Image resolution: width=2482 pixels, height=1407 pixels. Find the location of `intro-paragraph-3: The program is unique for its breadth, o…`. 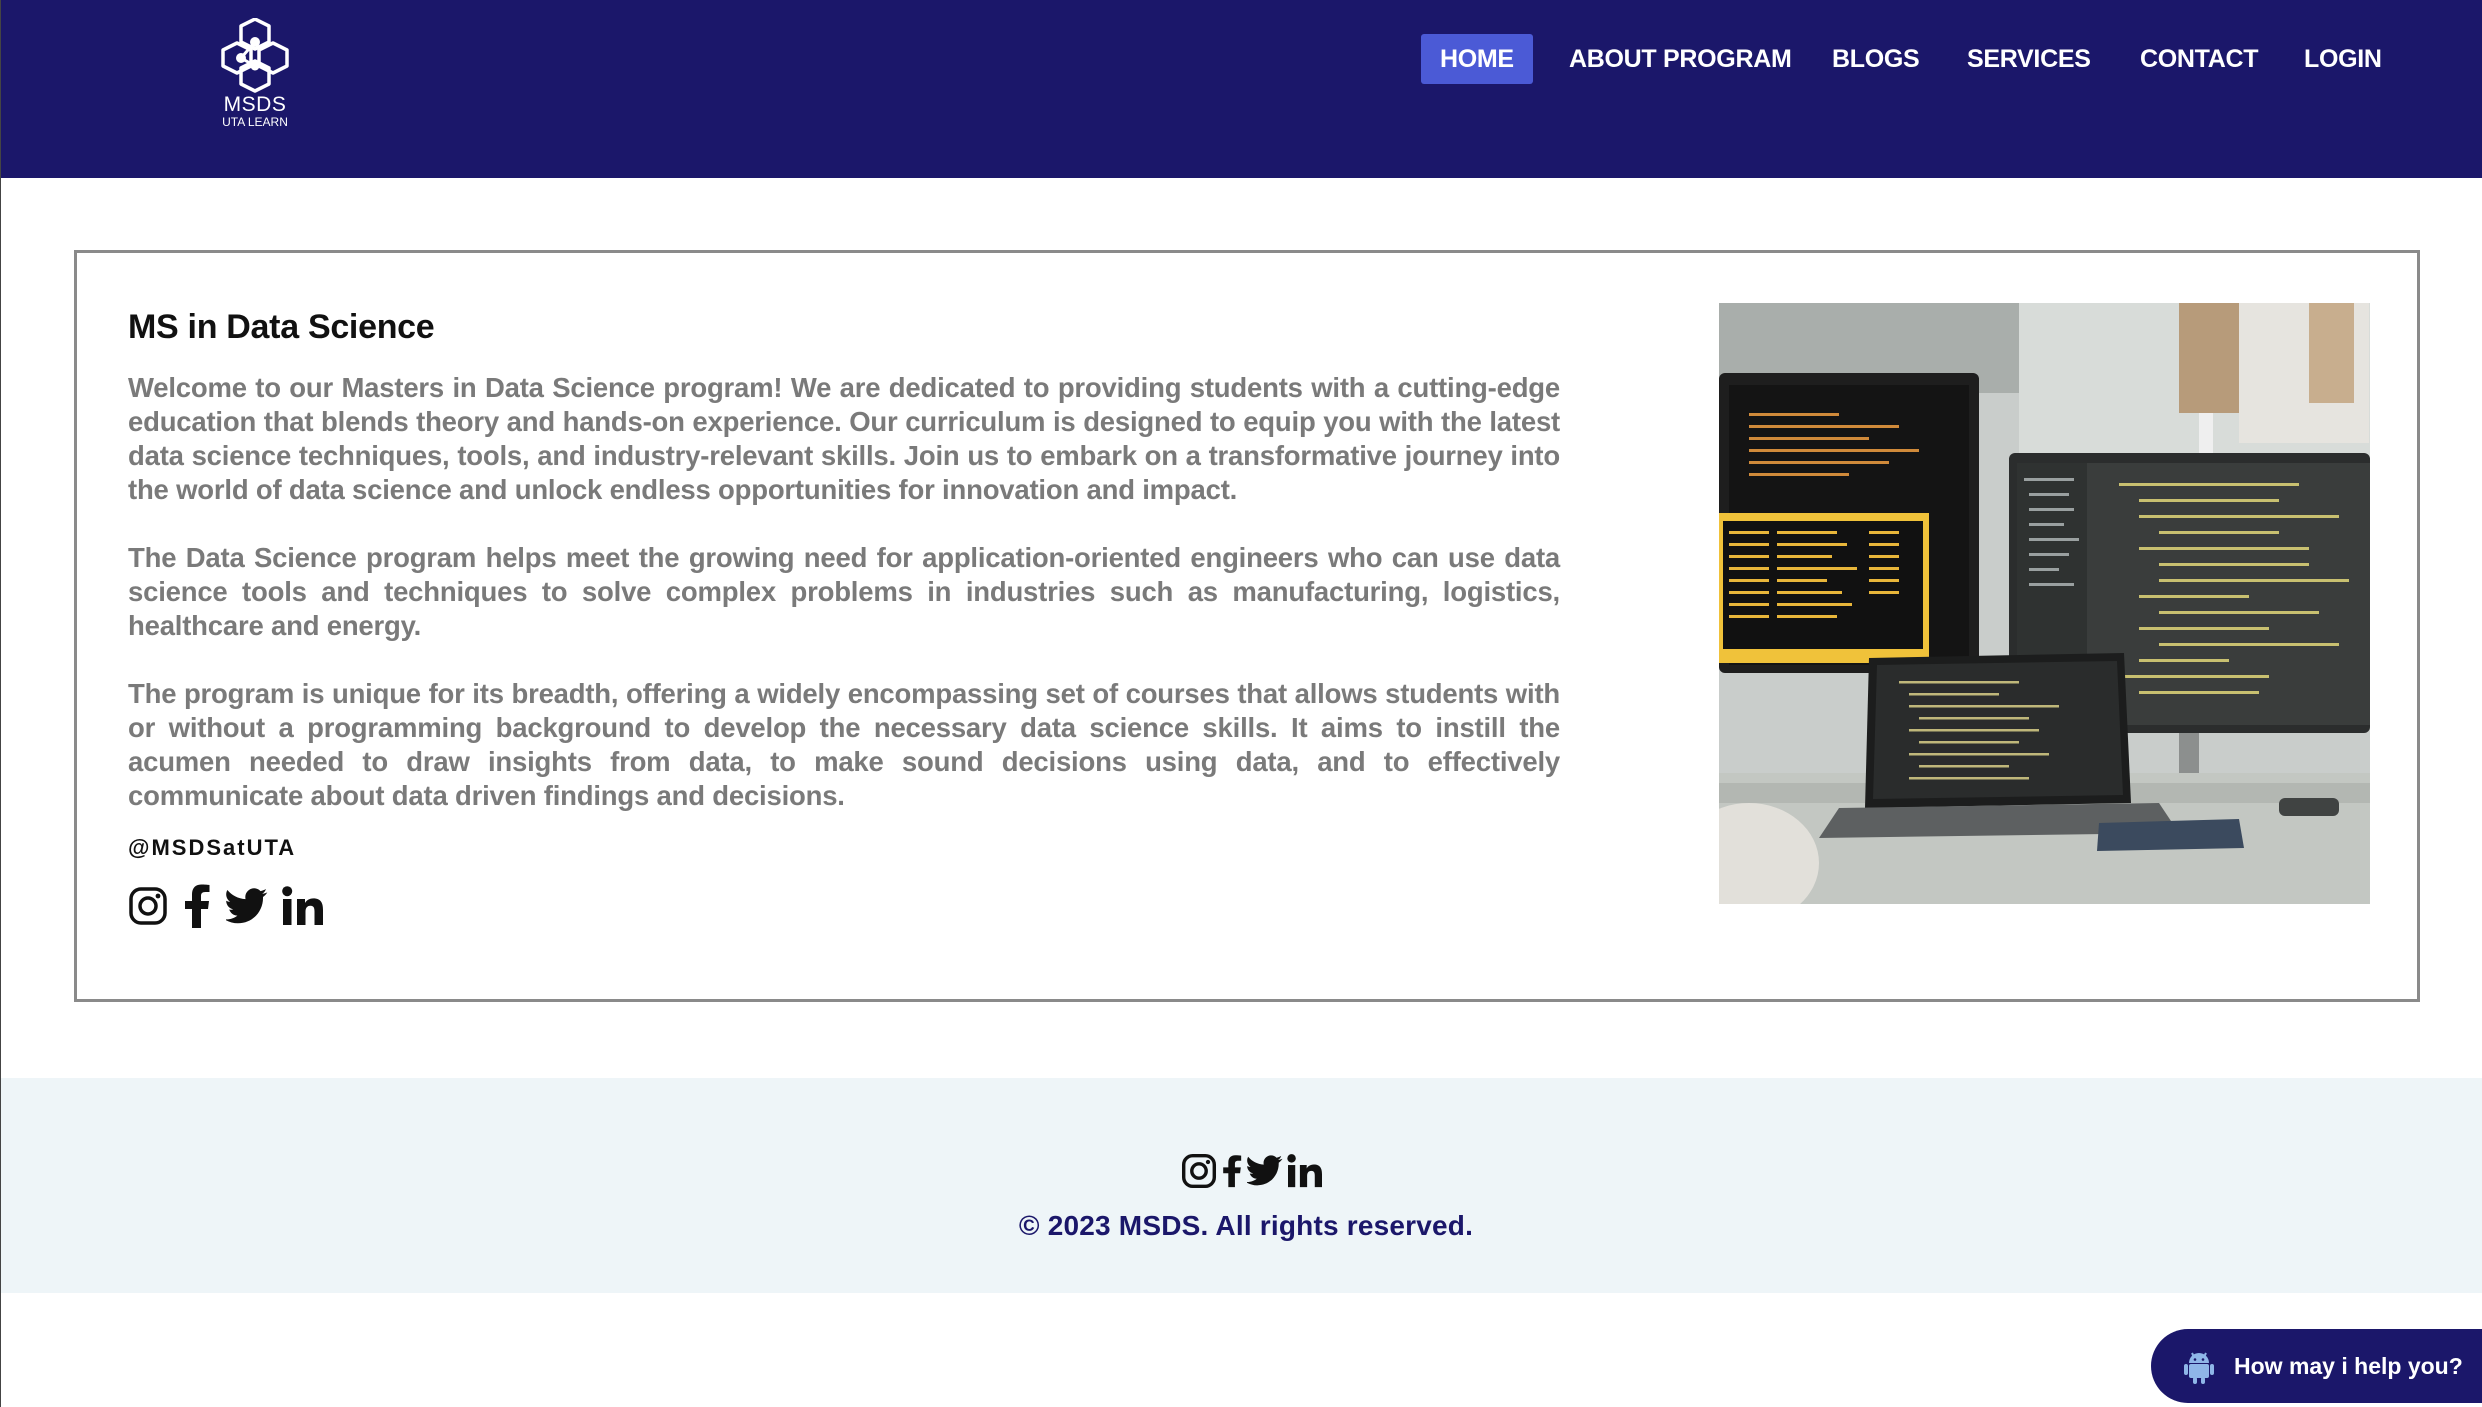

intro-paragraph-3: The program is unique for its breadth, o… is located at coordinates (844, 744).